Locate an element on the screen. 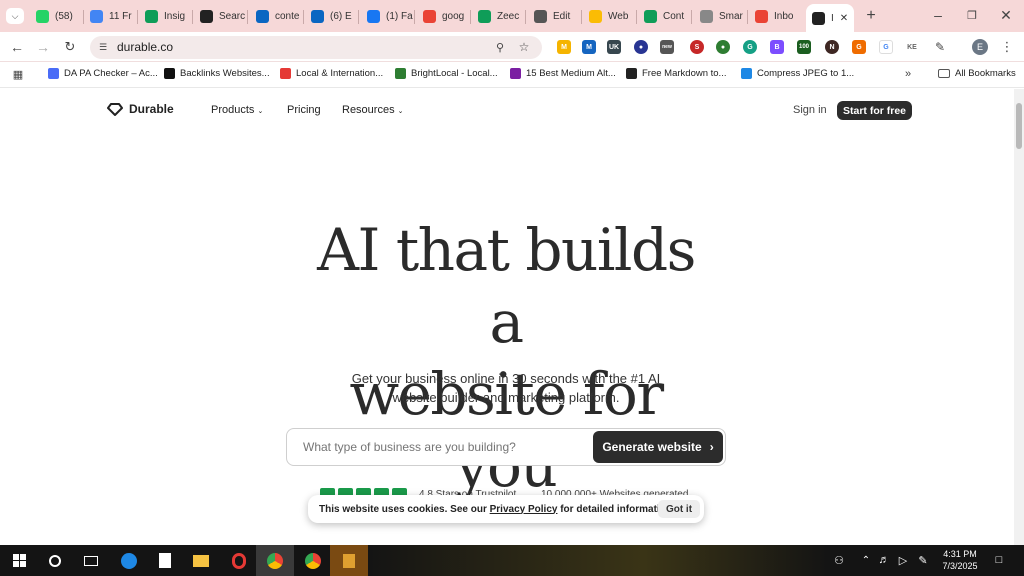 The image size is (1024, 576). tab-facebook: (1) Fa is located at coordinates (387, 16).